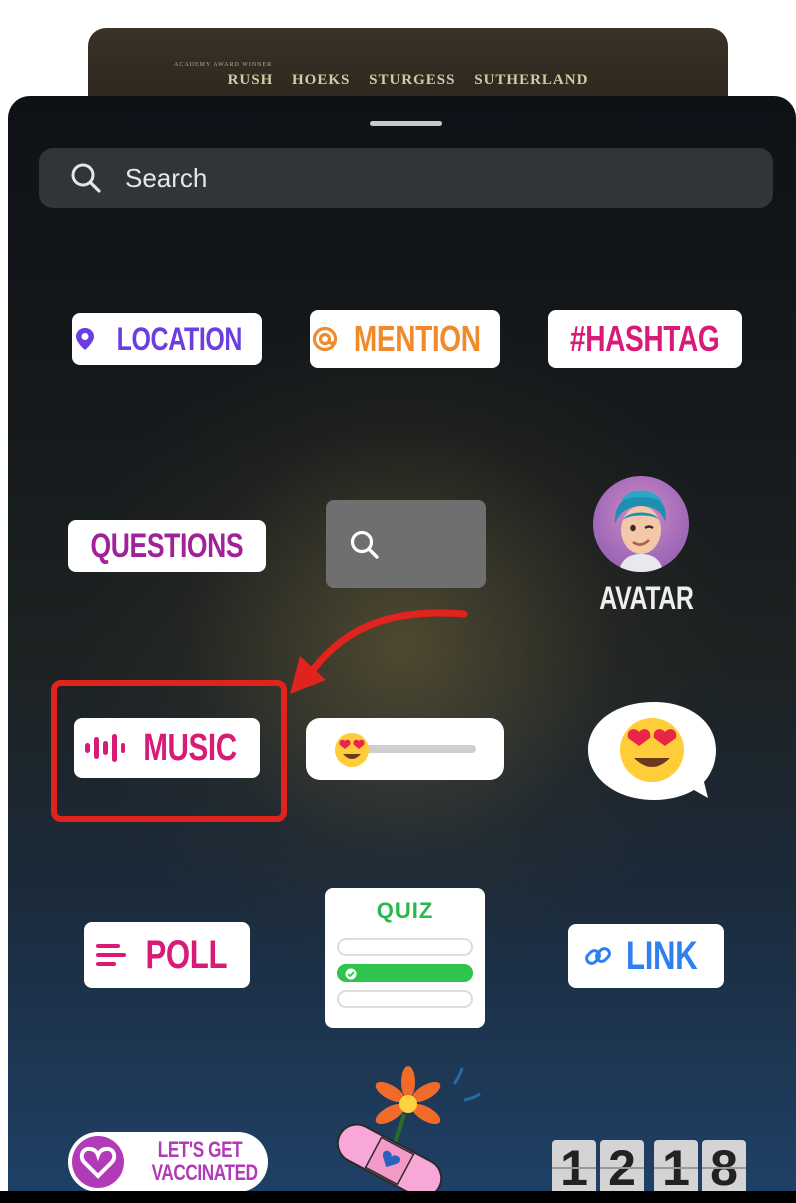 The height and width of the screenshot is (1203, 796). What do you see at coordinates (406, 1127) in the screenshot?
I see `bandage-flower-sticker` at bounding box center [406, 1127].